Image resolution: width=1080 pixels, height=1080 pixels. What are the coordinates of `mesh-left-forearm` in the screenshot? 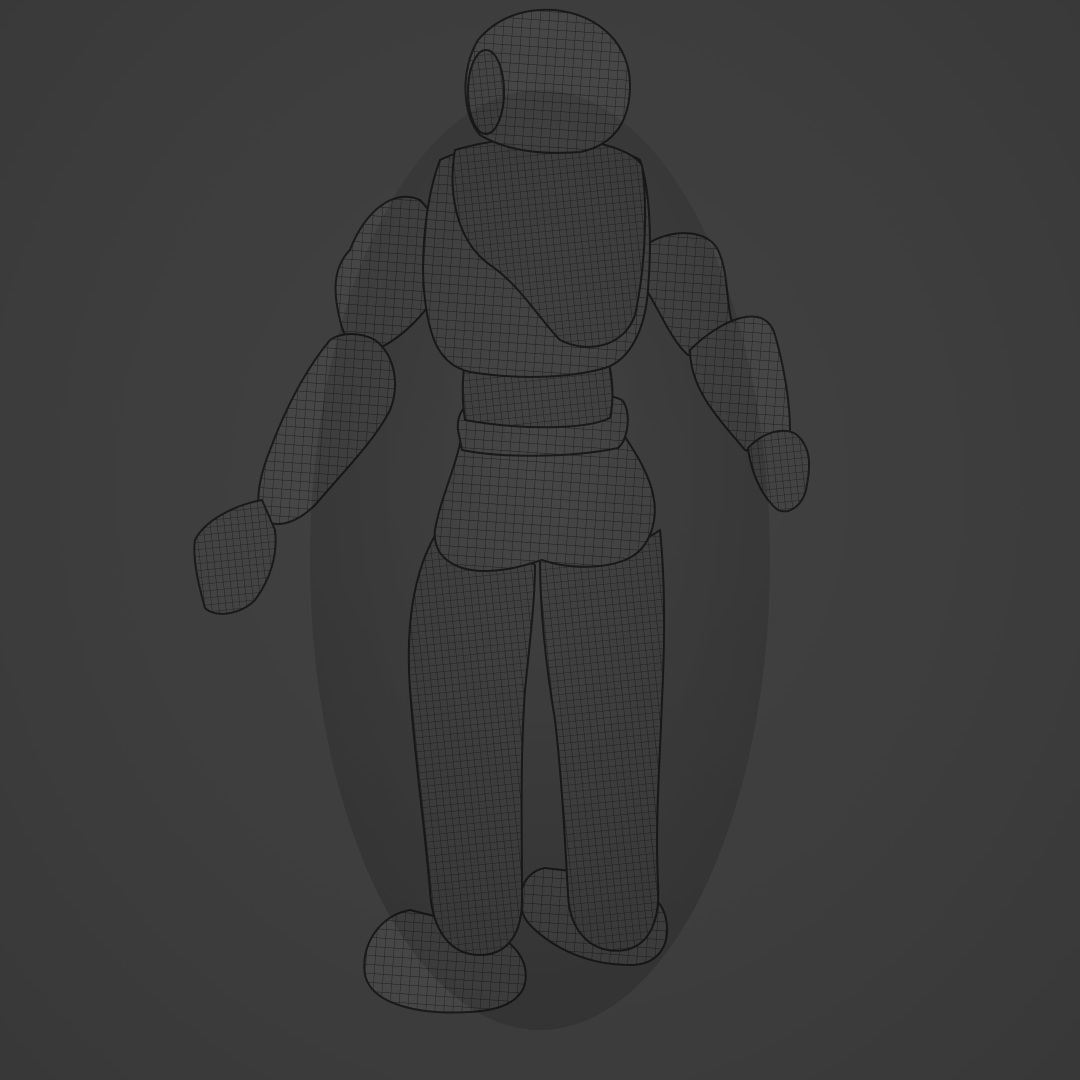 It's located at (326, 429).